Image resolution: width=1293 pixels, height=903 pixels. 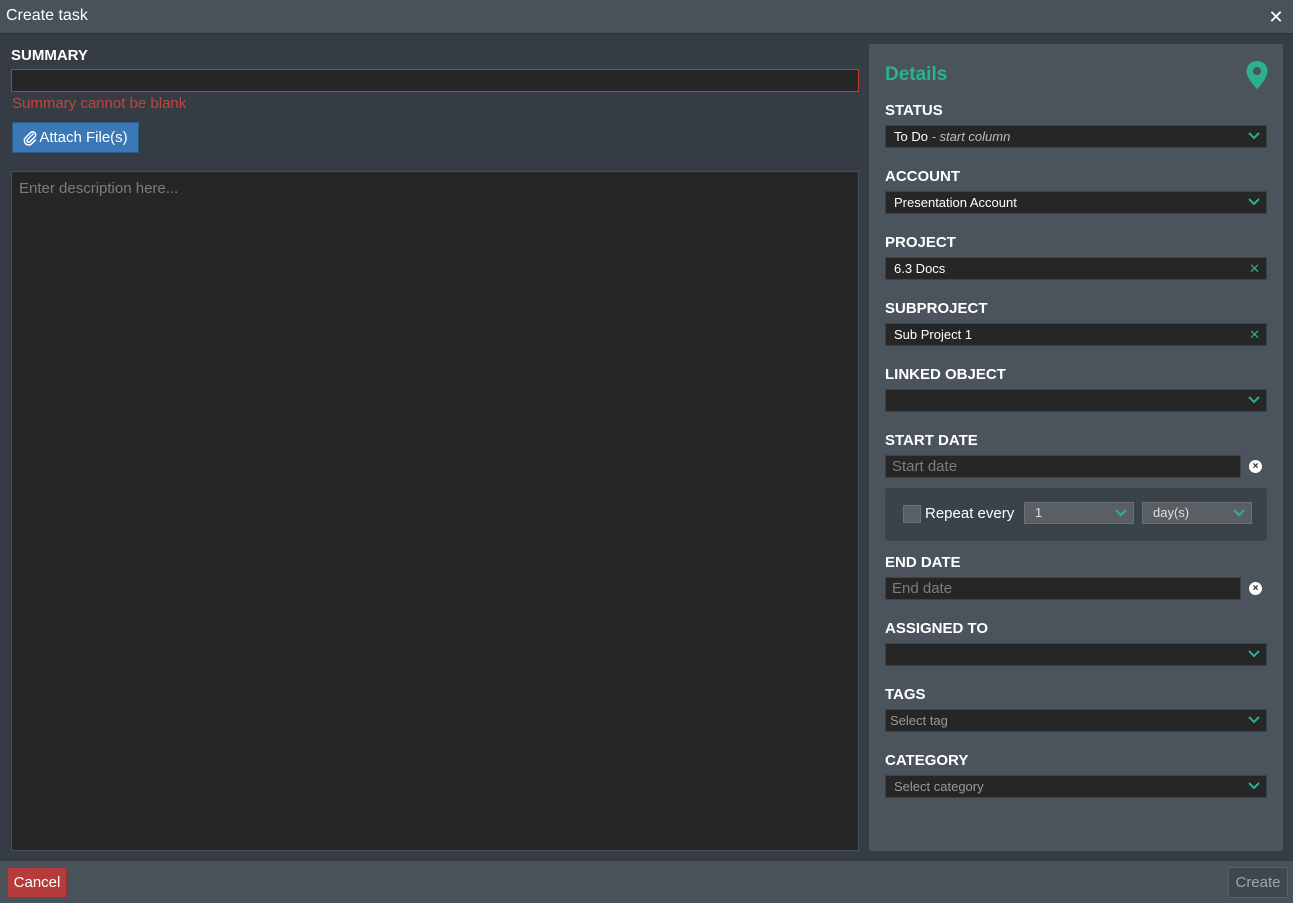 I want to click on attach-files-button: Attach File(s), so click(x=75, y=137).